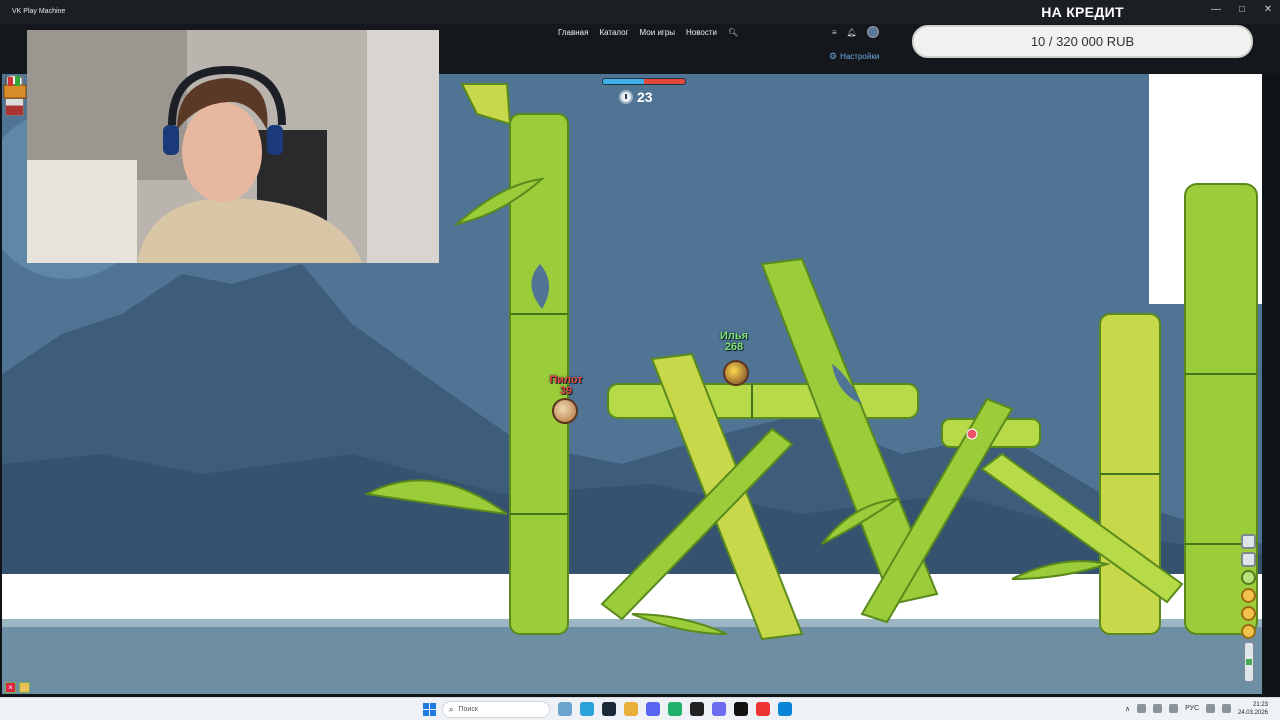  I want to click on clock-date: 24.03.2026, so click(1252, 713).